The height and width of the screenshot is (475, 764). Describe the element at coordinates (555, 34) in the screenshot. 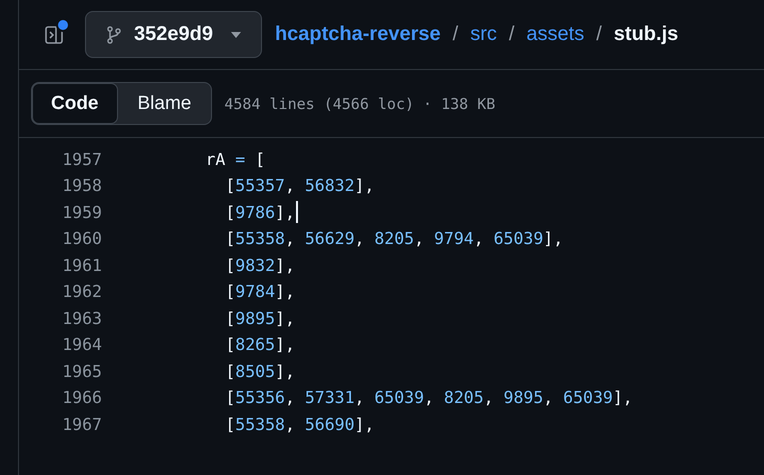

I see `breadcrumb-link: assets` at that location.